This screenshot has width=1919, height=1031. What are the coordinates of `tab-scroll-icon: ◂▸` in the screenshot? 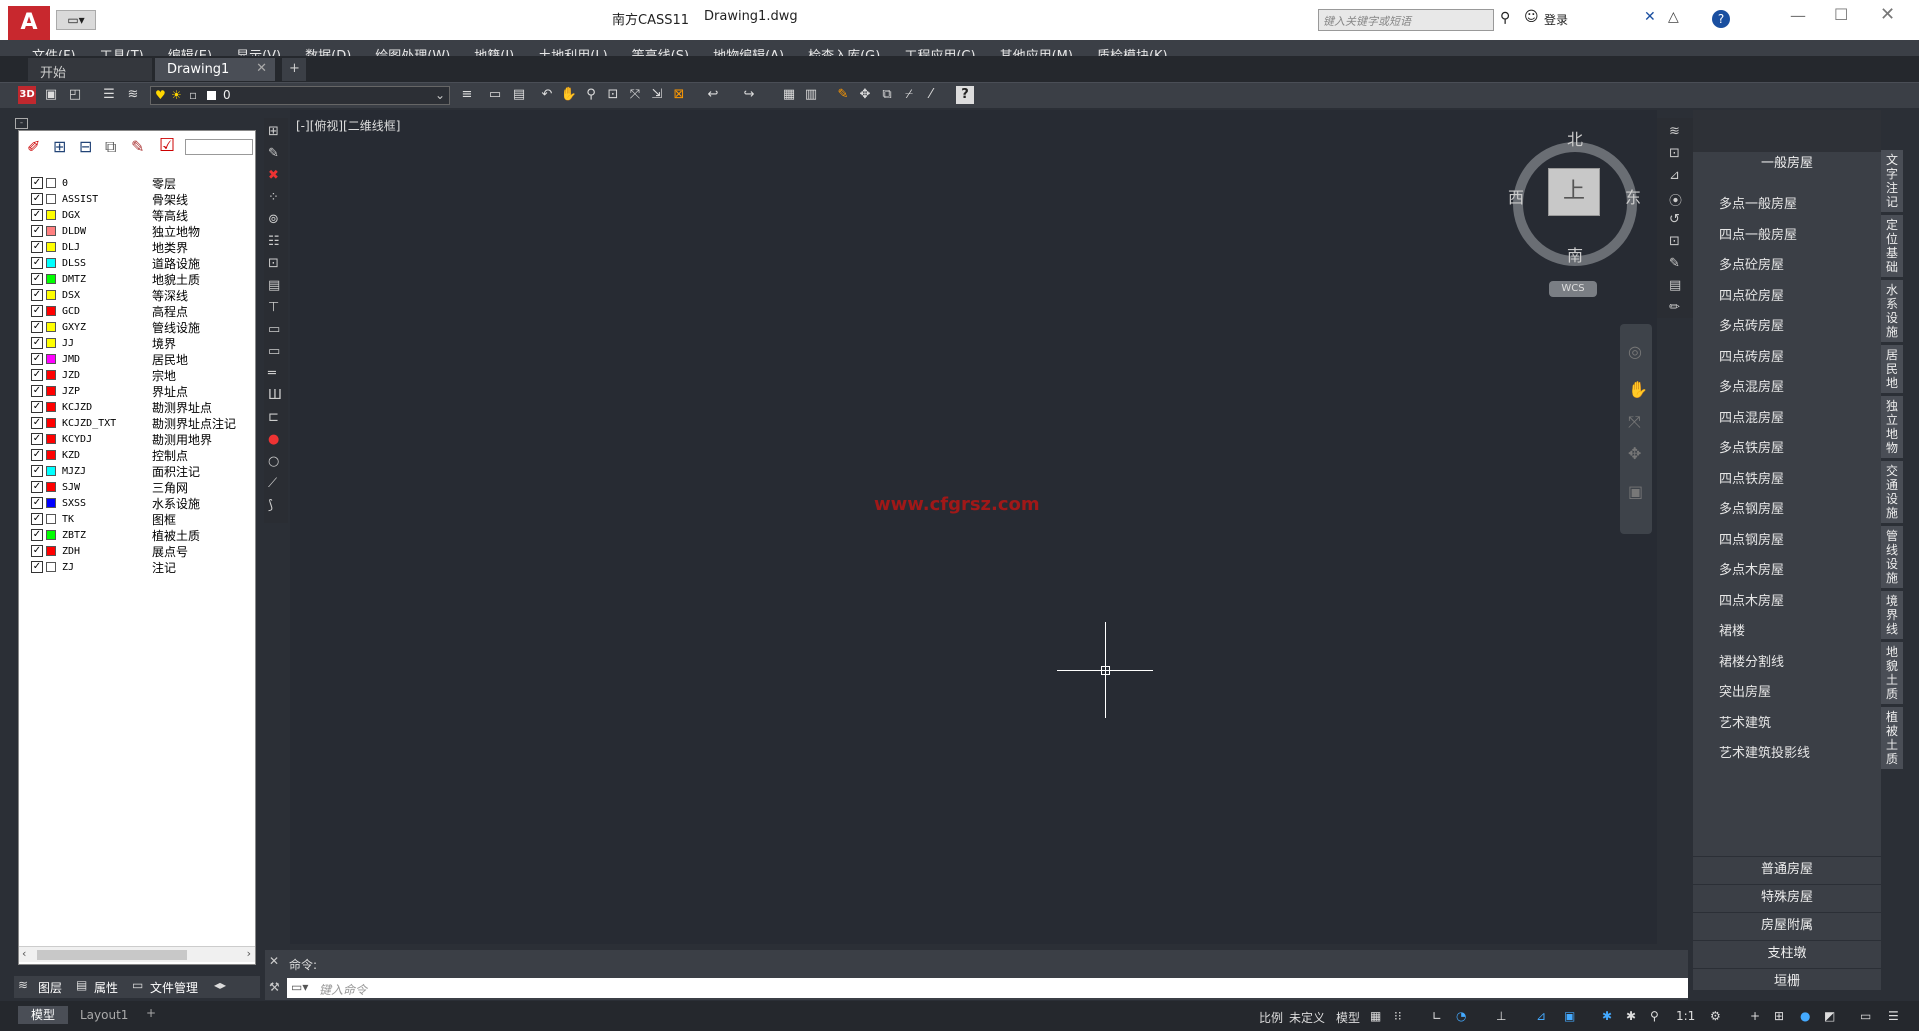 It's located at (220, 985).